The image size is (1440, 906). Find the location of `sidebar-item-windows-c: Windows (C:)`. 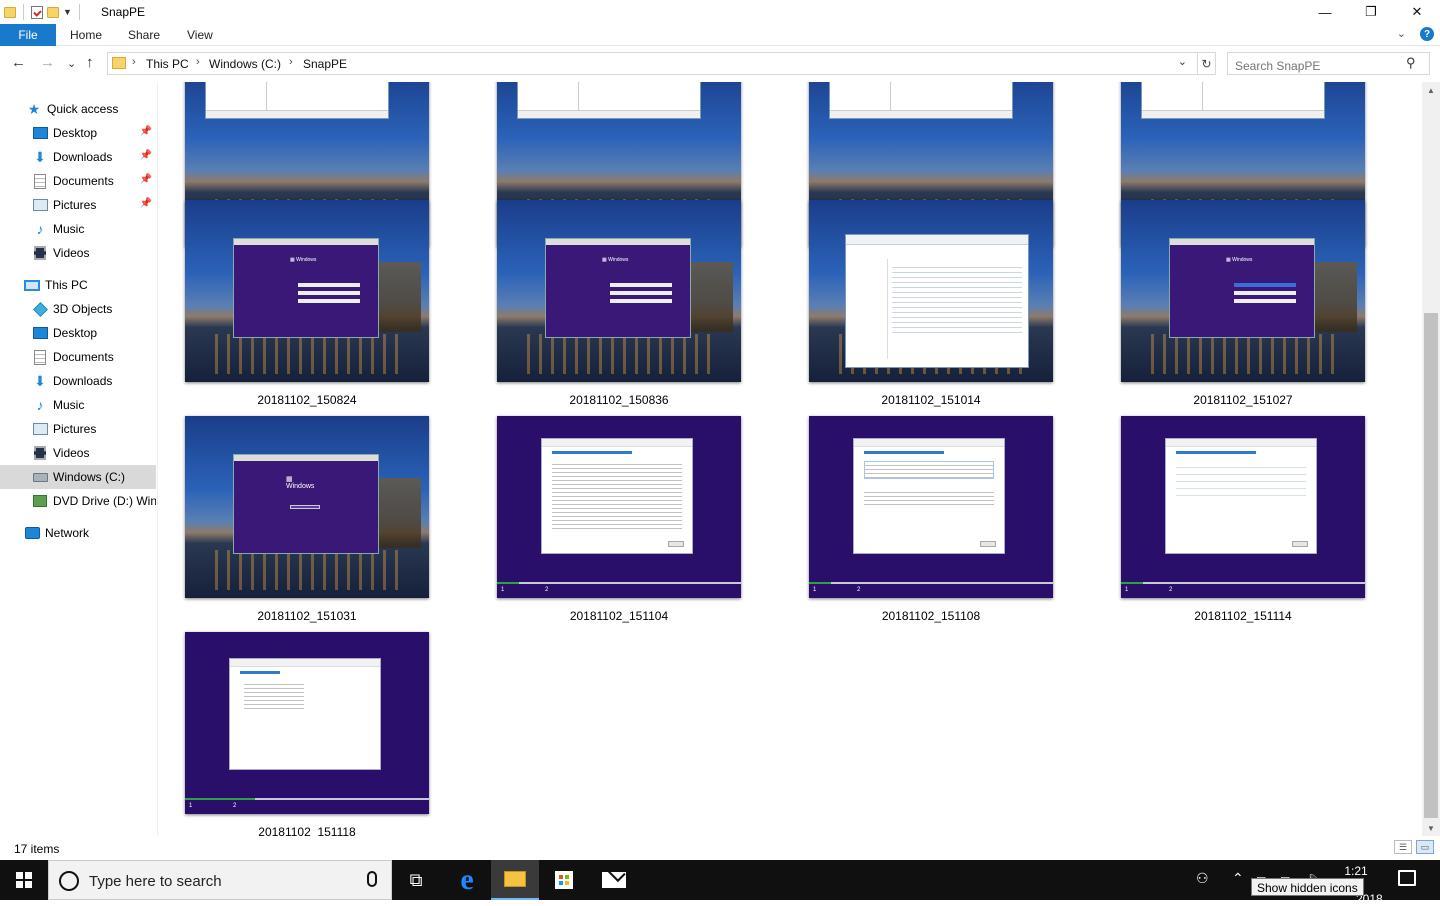

sidebar-item-windows-c: Windows (C:) is located at coordinates (78, 477).